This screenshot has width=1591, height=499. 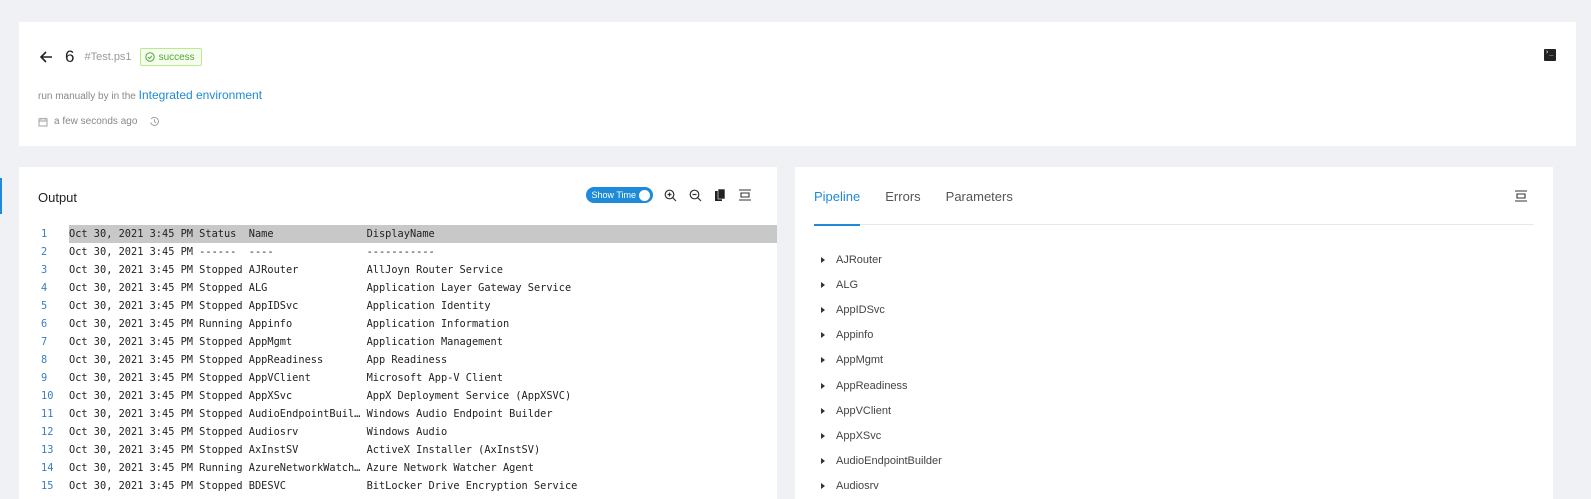 What do you see at coordinates (855, 335) in the screenshot?
I see `tree-item-label: Appinfo` at bounding box center [855, 335].